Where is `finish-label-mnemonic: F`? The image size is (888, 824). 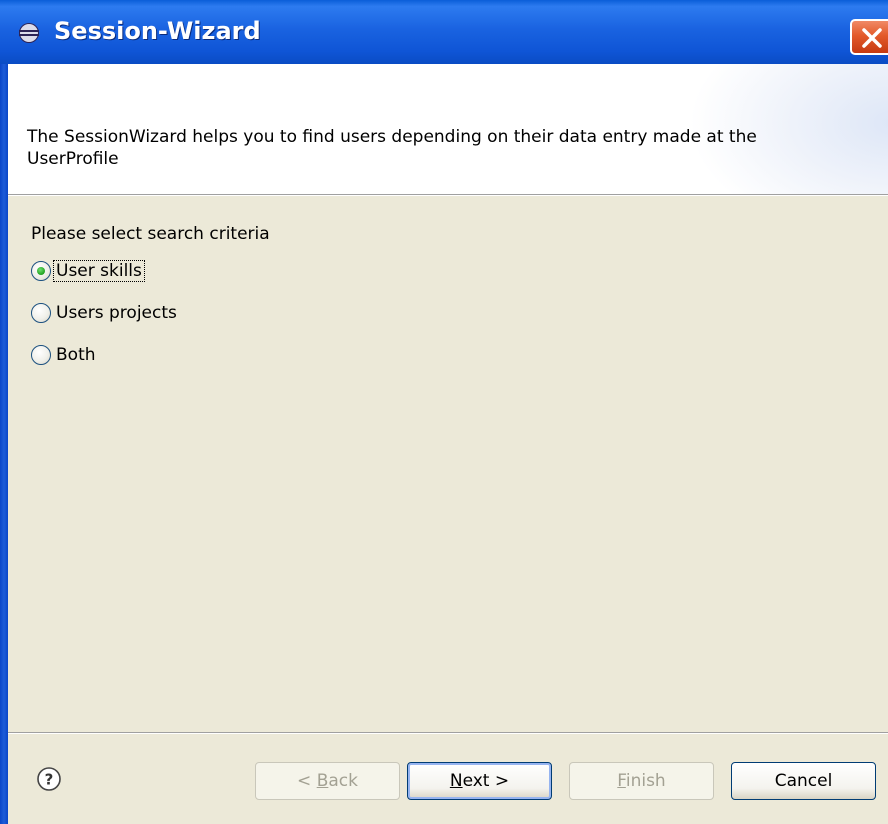 finish-label-mnemonic: F is located at coordinates (621, 781).